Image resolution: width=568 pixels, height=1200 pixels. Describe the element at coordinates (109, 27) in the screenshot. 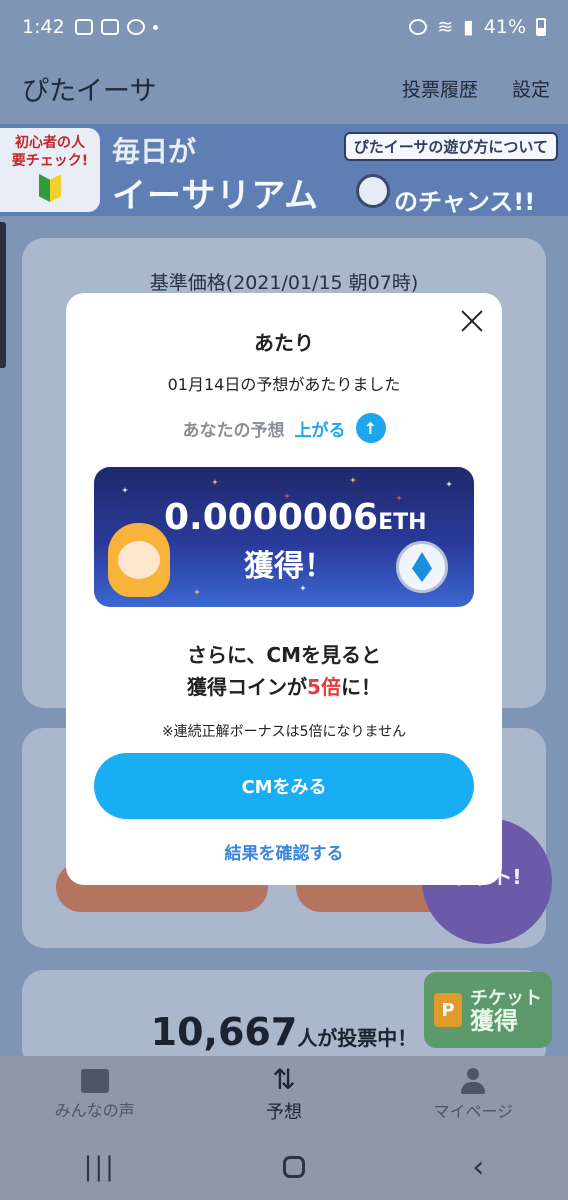

I see `instagram-icon` at that location.